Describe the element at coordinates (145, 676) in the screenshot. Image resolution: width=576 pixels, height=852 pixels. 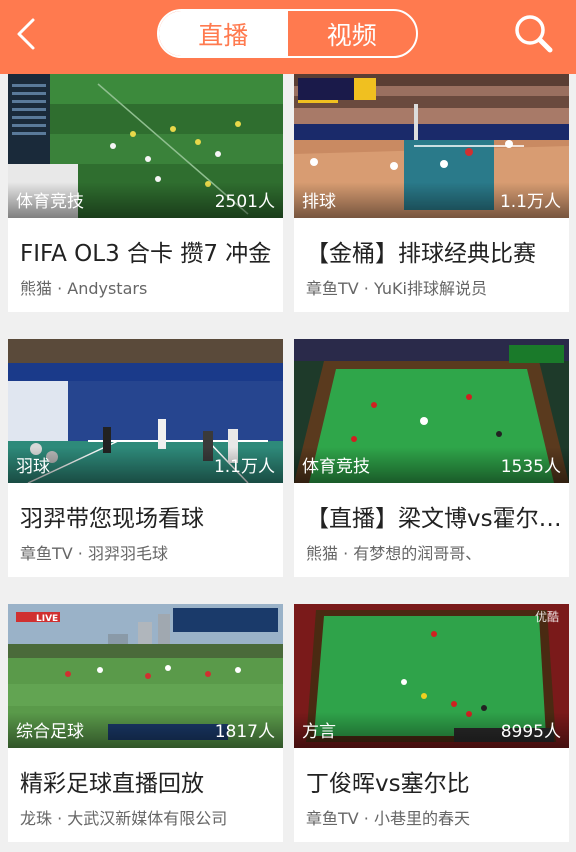
I see `stream-thumbnail: LIVE 综合足球 1817人` at that location.